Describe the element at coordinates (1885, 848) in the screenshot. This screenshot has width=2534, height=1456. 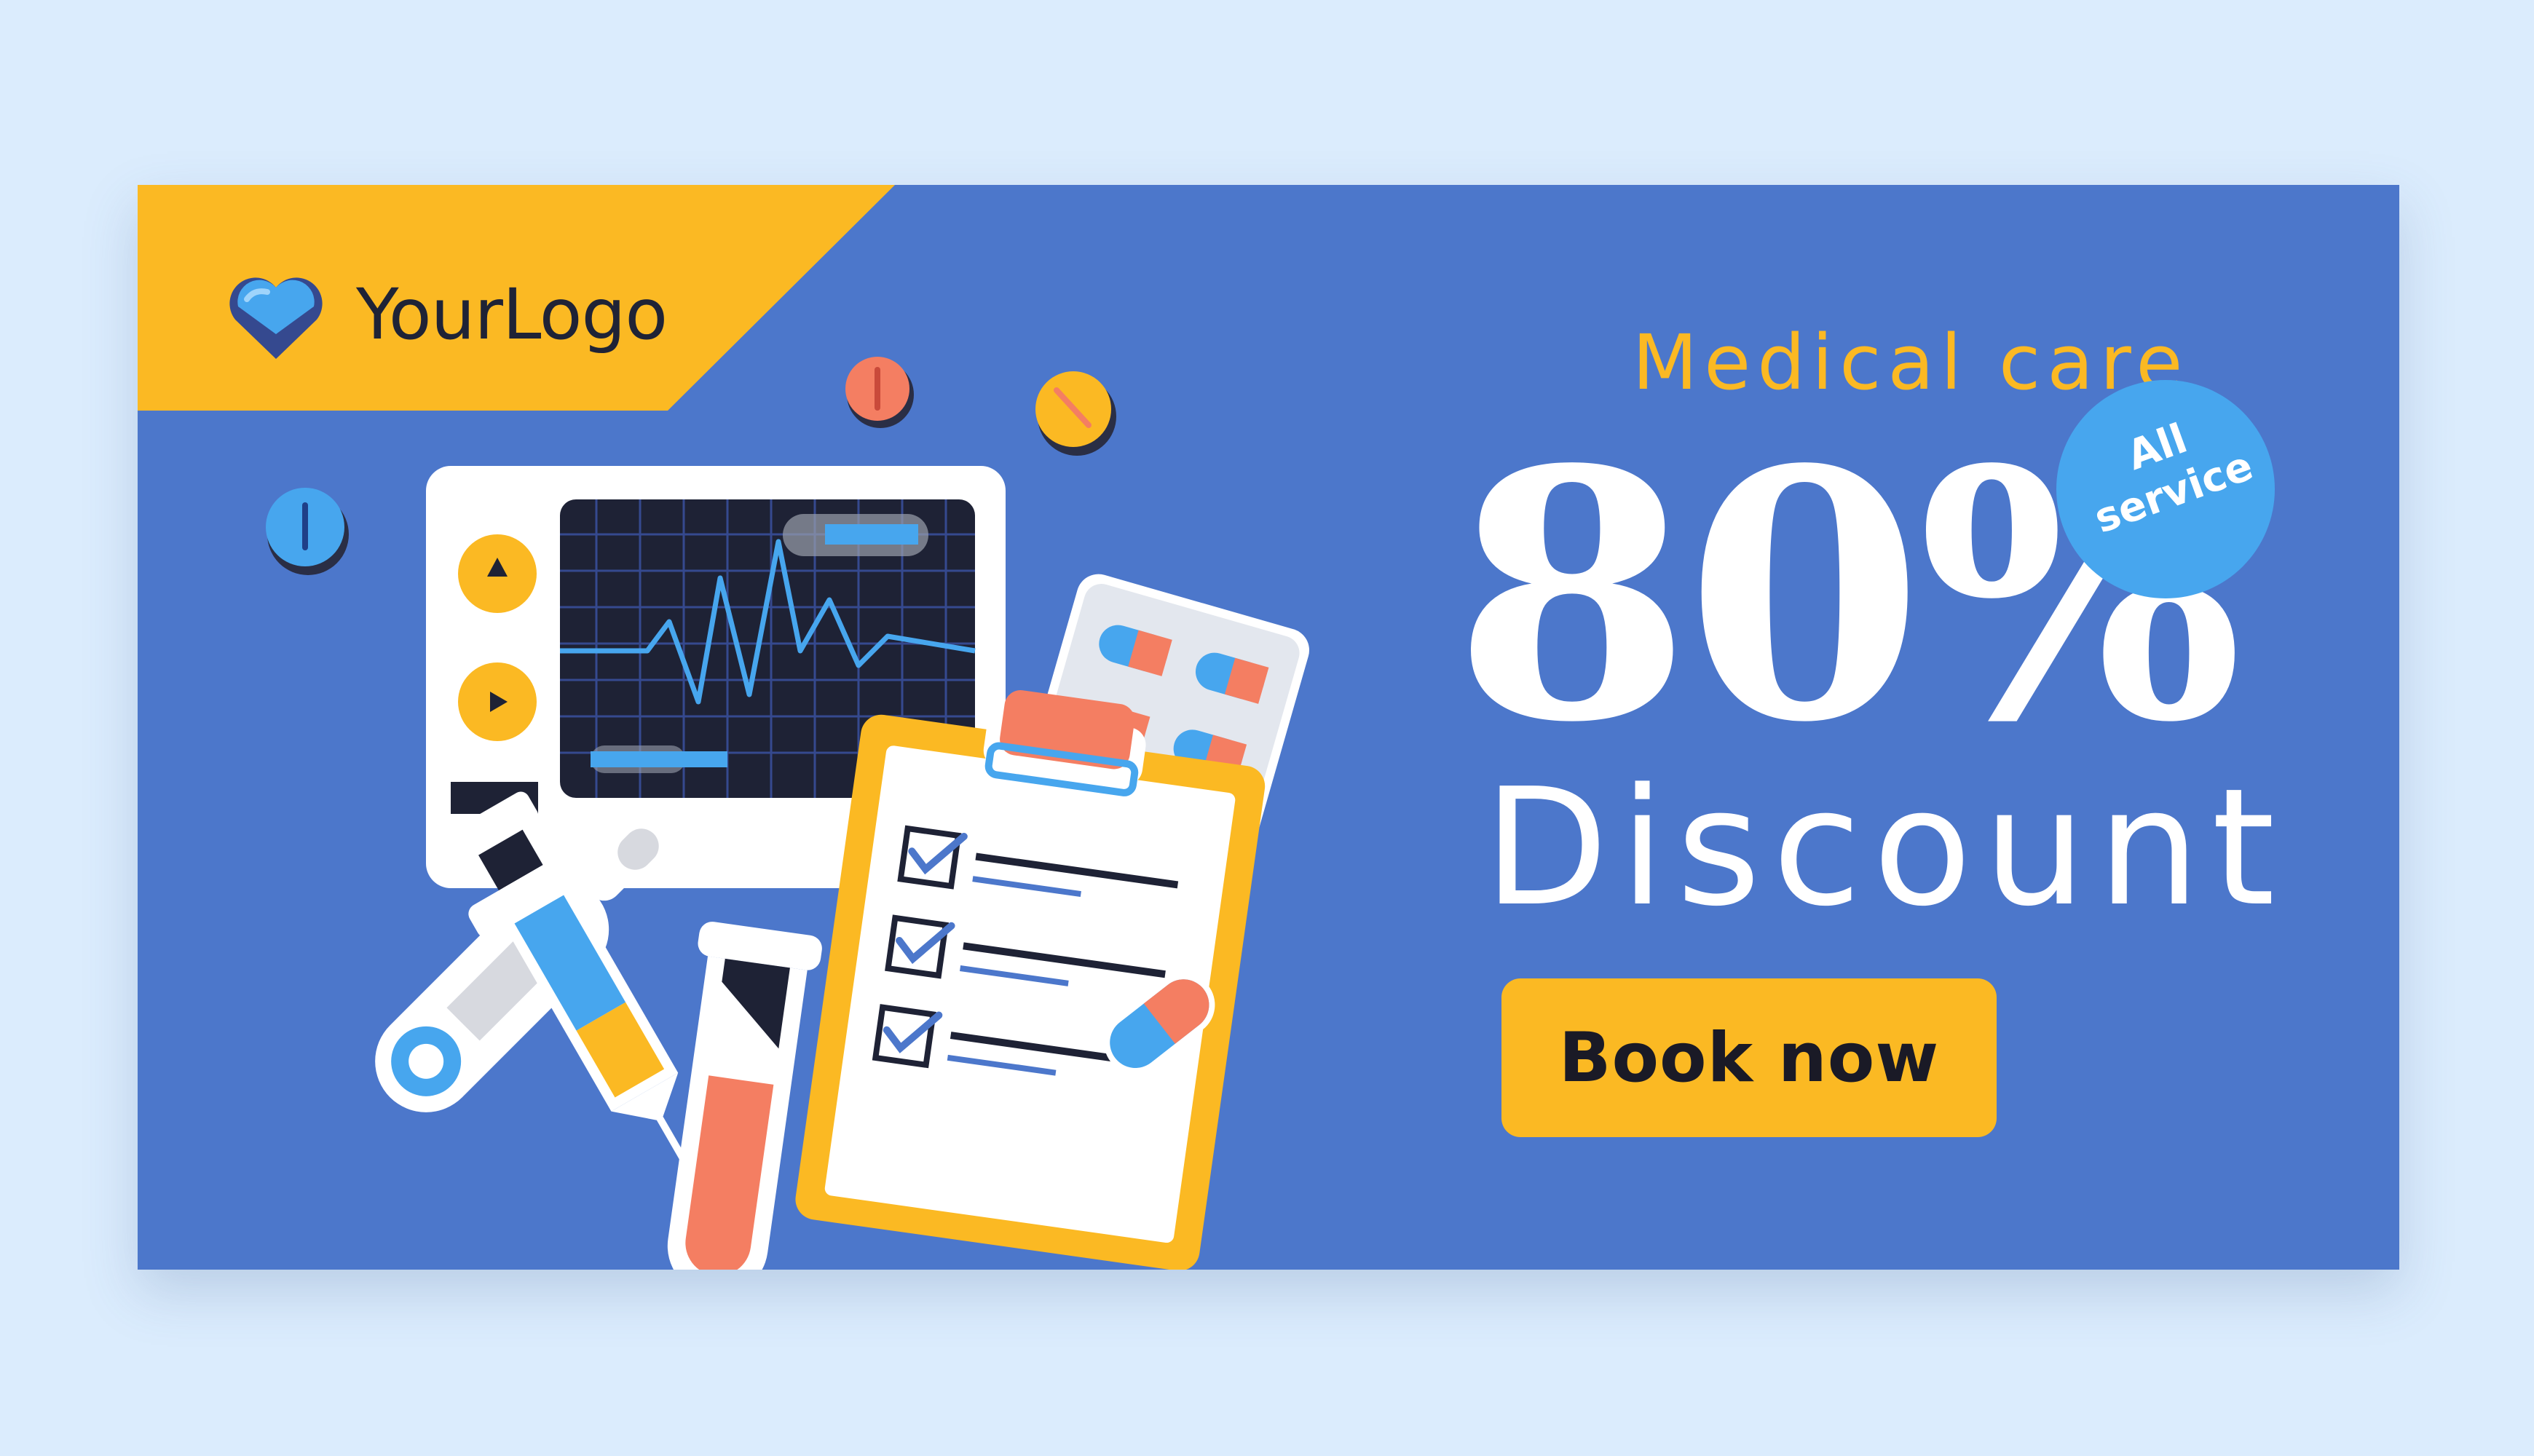
I see `promo-headline: Discount` at that location.